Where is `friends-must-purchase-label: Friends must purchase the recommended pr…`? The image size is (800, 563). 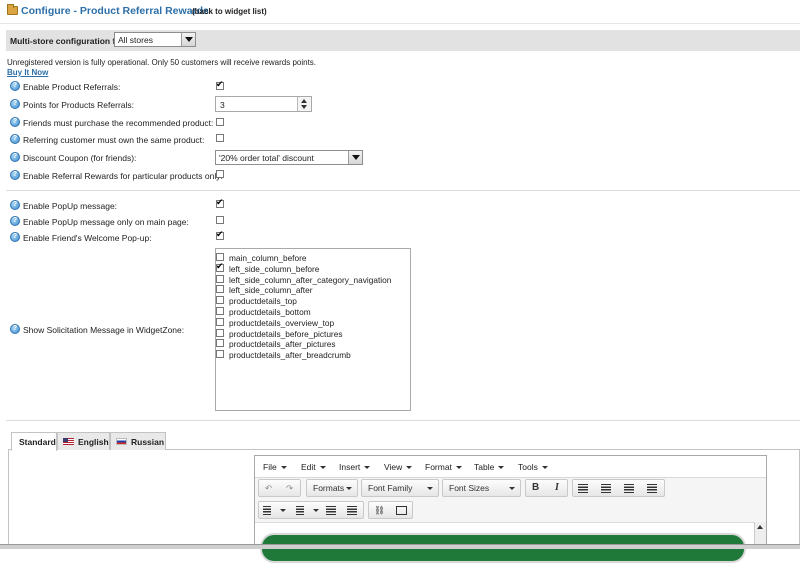 friends-must-purchase-label: Friends must purchase the recommended pr… is located at coordinates (118, 123).